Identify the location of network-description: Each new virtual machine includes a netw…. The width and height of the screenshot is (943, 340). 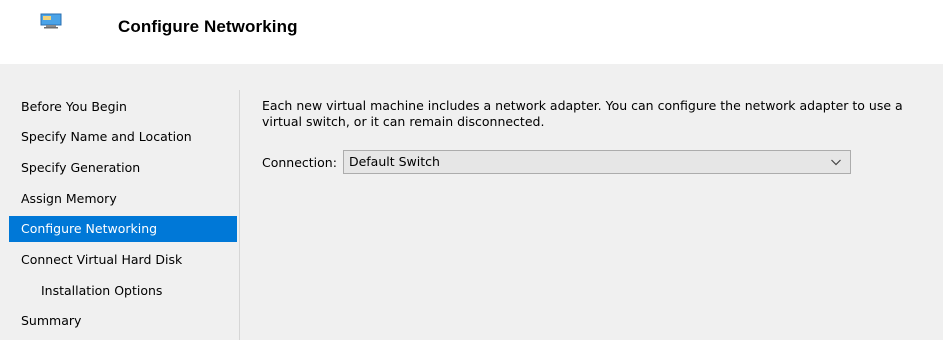
(582, 113).